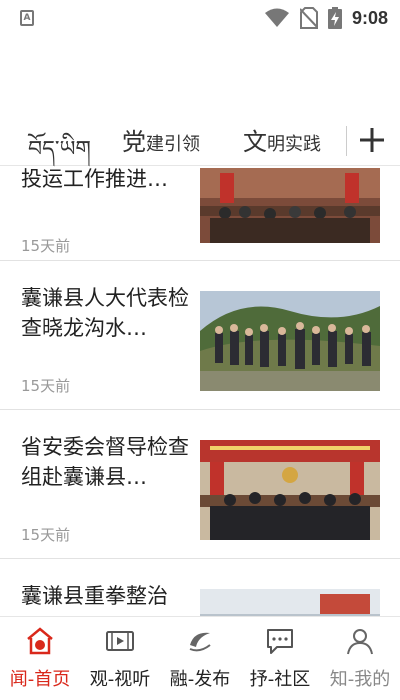 The image size is (400, 700). I want to click on bottom-navigation: 闻-首页 观-视听 融-发布 抒-社区 知-我的, so click(200, 658).